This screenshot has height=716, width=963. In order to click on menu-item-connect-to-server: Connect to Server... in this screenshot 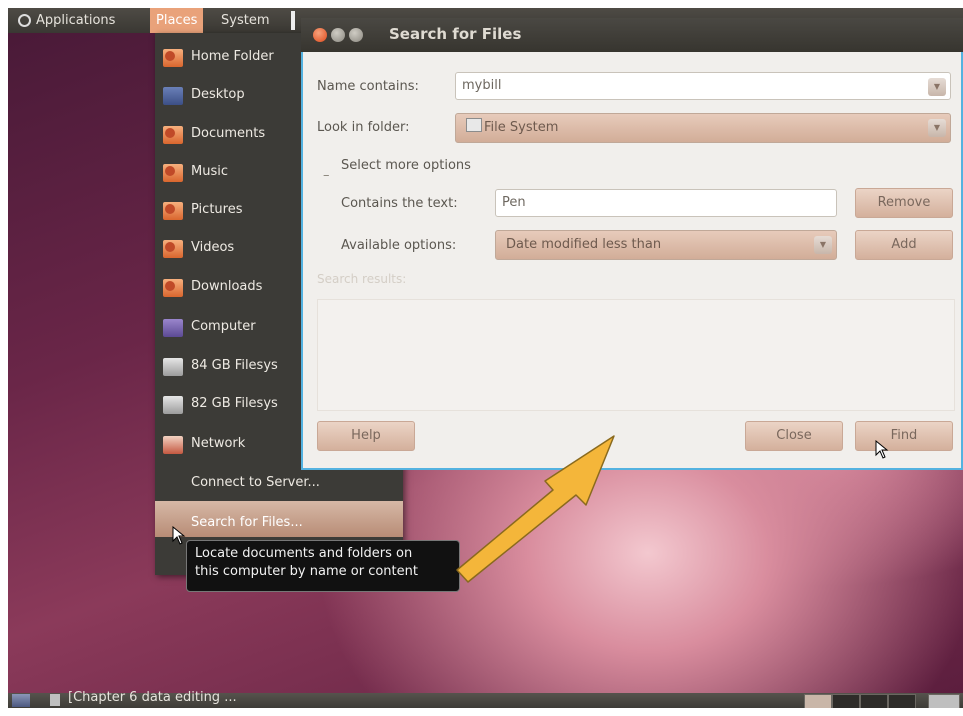, I will do `click(279, 485)`.